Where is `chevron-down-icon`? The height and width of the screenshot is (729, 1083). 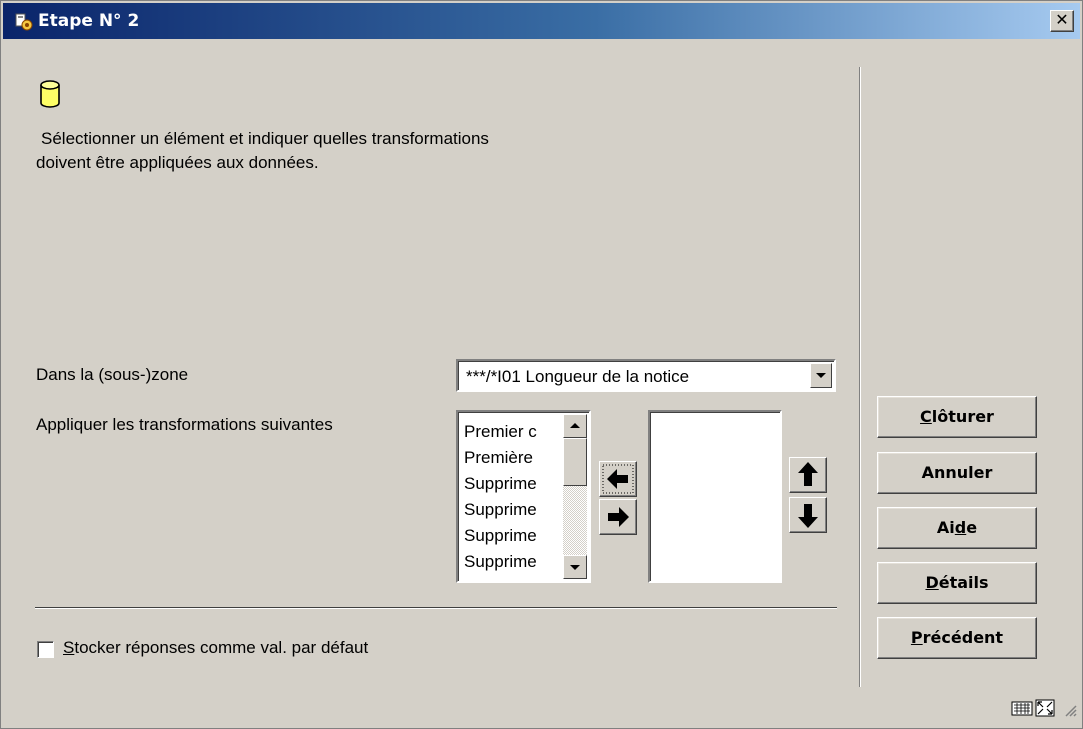
chevron-down-icon is located at coordinates (821, 375).